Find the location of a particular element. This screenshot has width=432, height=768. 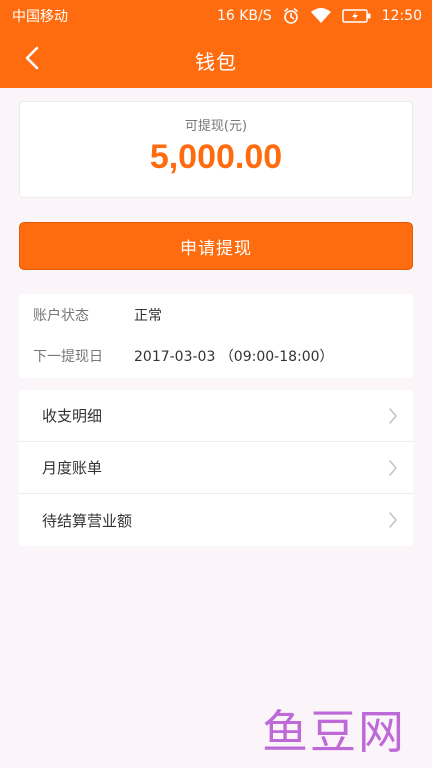

carrier-name: 中国移动 is located at coordinates (40, 17).